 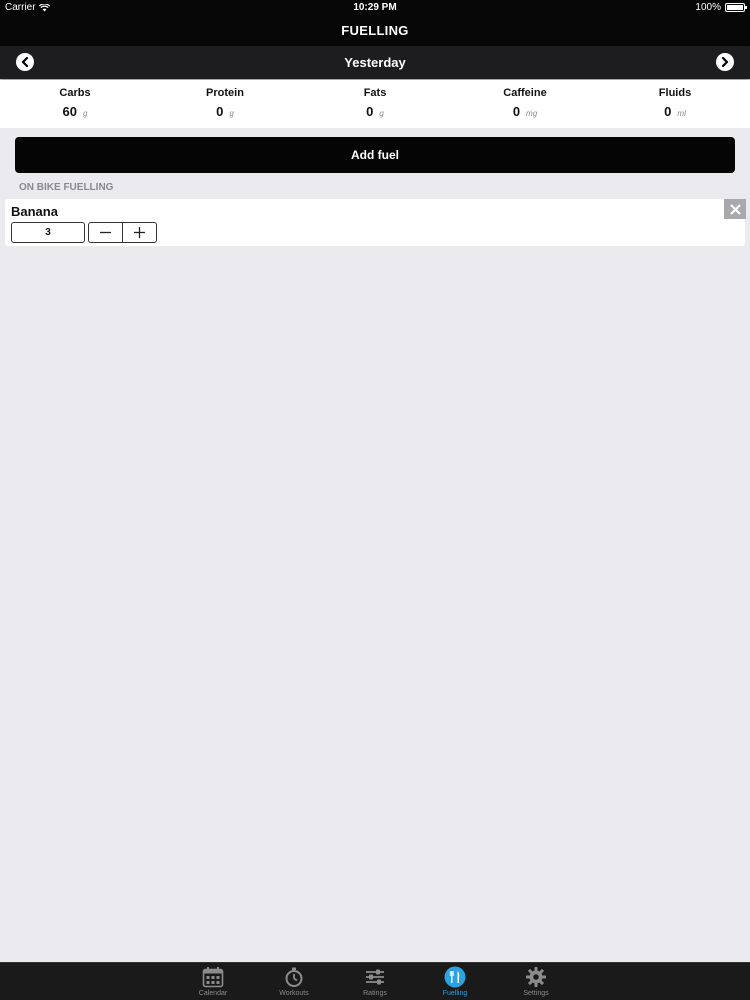 What do you see at coordinates (525, 93) in the screenshot?
I see `metric-name: Caffeine` at bounding box center [525, 93].